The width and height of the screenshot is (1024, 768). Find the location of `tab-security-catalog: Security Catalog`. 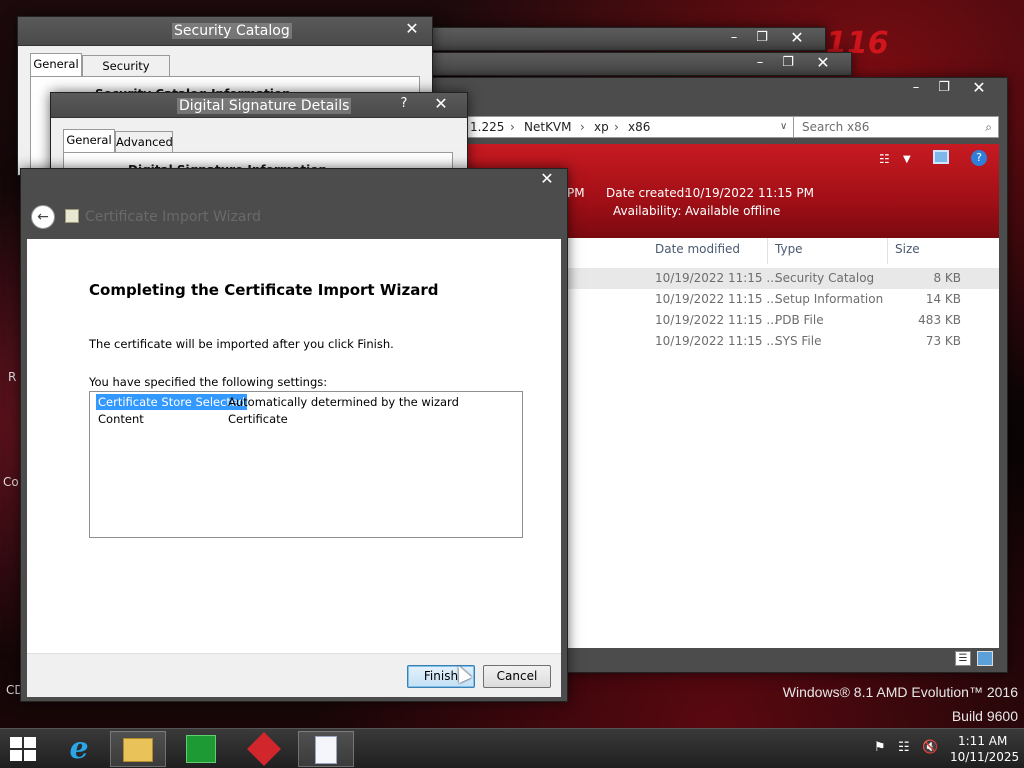

tab-security-catalog: Security Catalog is located at coordinates (126, 74).